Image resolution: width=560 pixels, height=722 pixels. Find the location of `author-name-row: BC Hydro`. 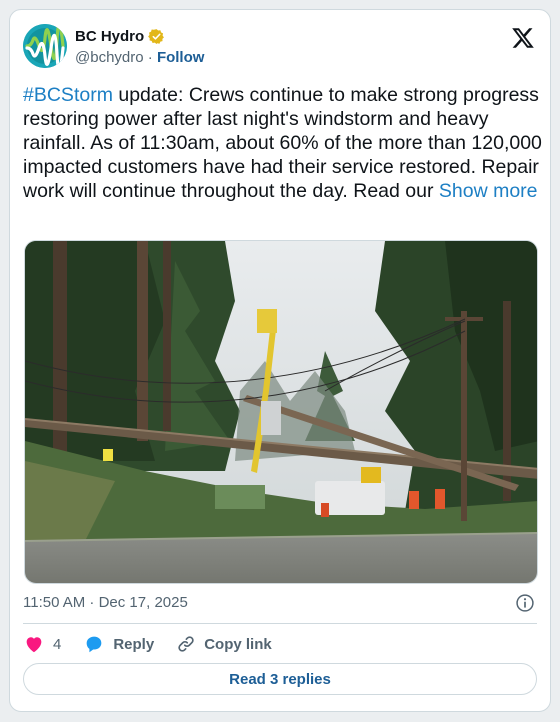

author-name-row: BC Hydro is located at coordinates (120, 36).